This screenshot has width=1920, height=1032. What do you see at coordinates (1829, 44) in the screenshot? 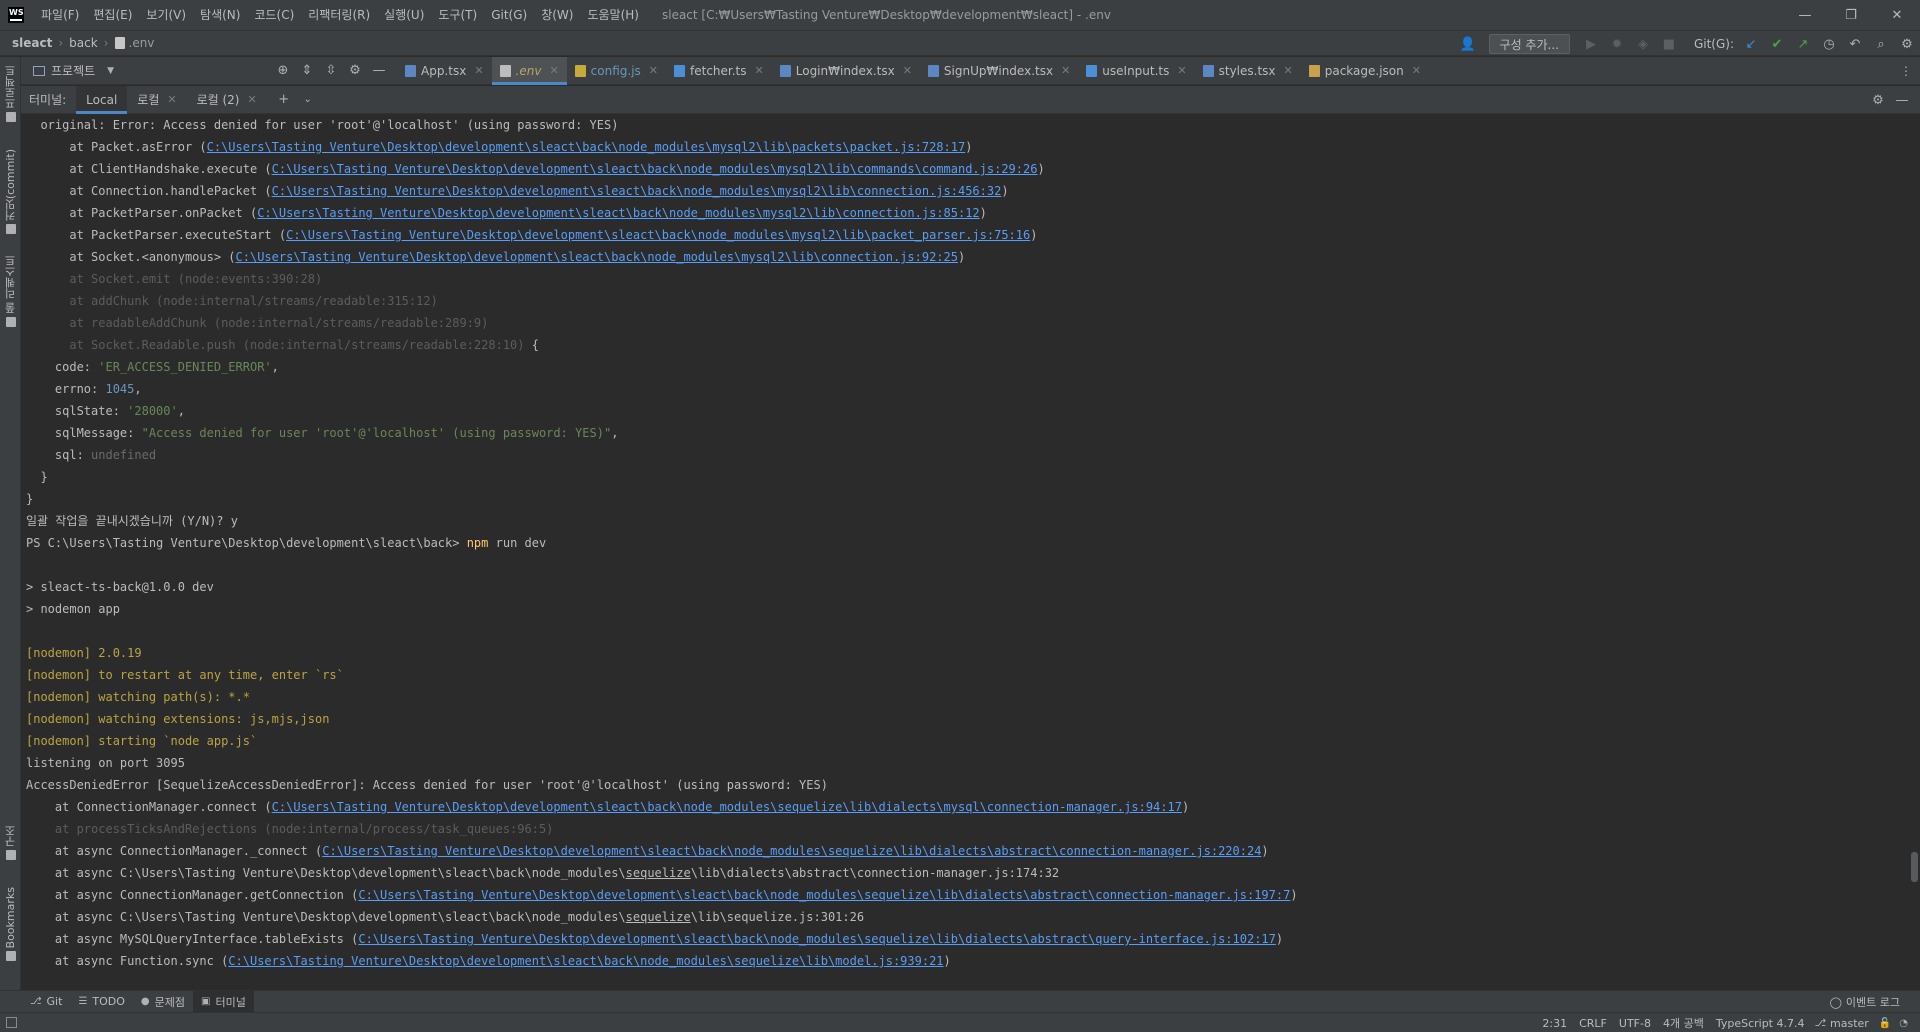
I see `git-history-icon: ◷` at bounding box center [1829, 44].